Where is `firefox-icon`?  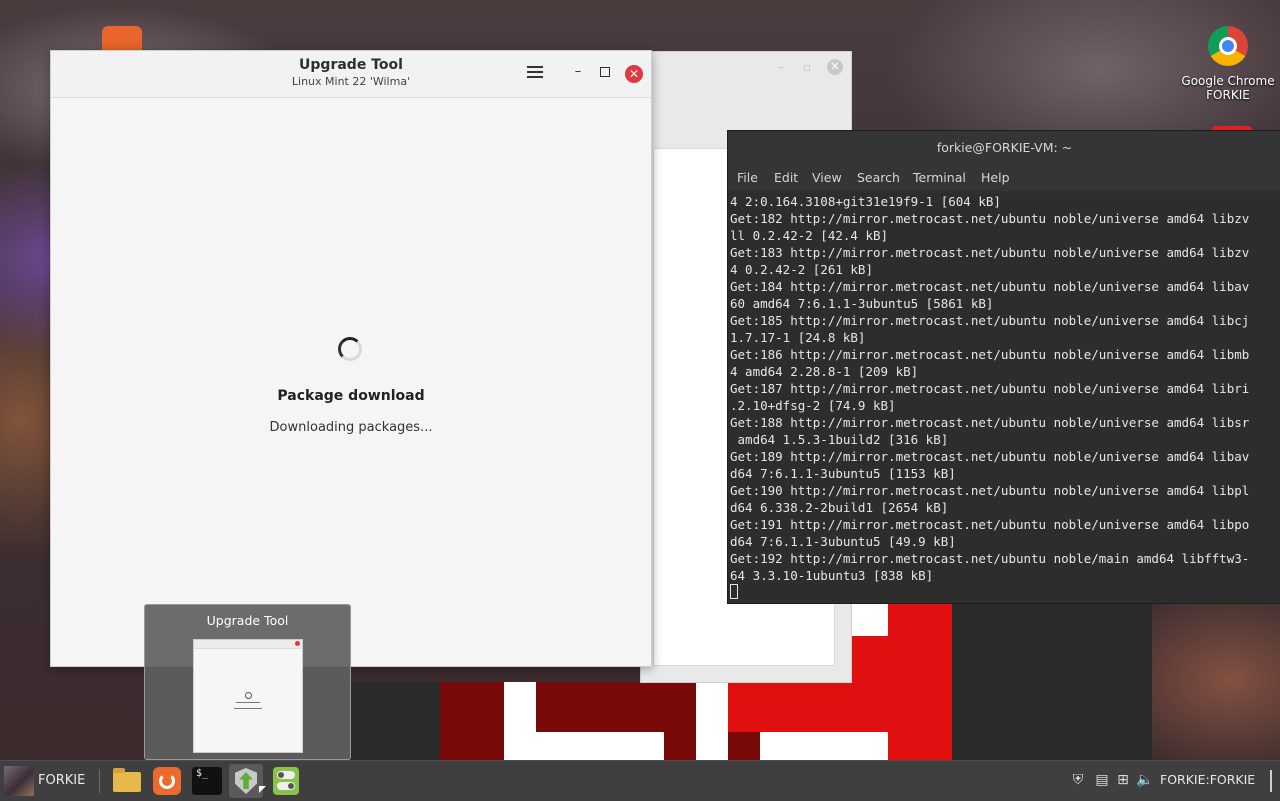 firefox-icon is located at coordinates (167, 781).